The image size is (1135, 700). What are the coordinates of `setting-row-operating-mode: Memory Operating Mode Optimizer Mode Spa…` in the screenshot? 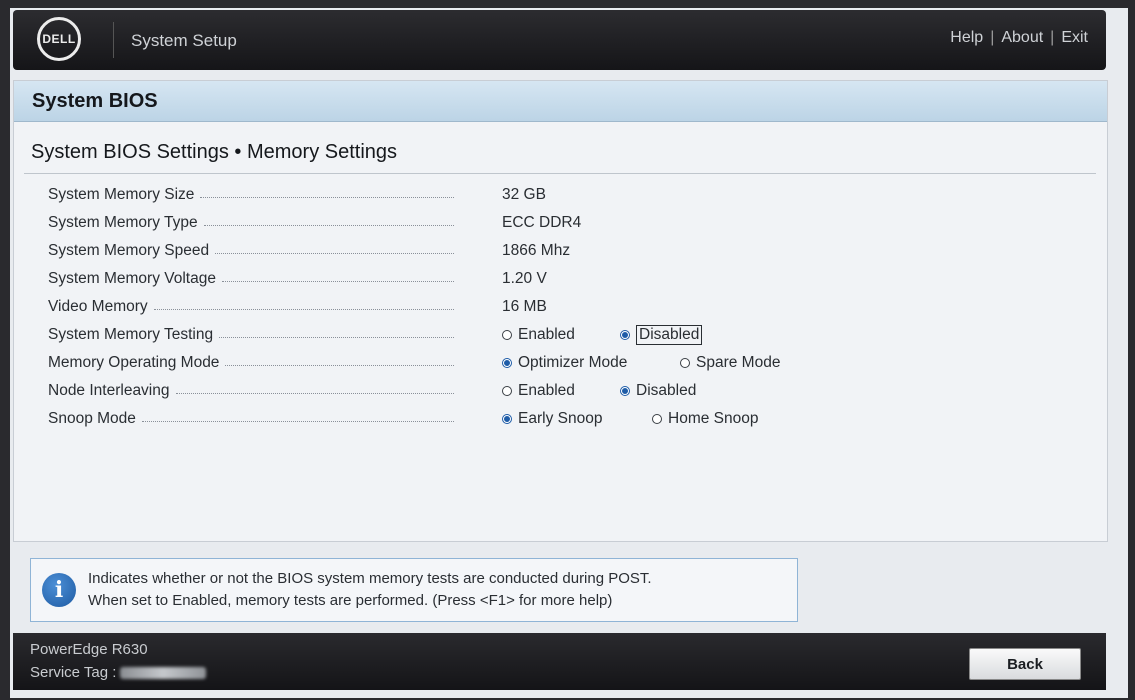 It's located at (568, 363).